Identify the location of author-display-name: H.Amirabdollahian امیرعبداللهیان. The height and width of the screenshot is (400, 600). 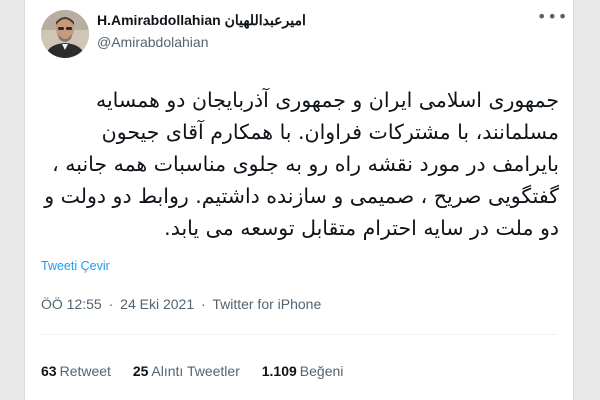
(201, 20).